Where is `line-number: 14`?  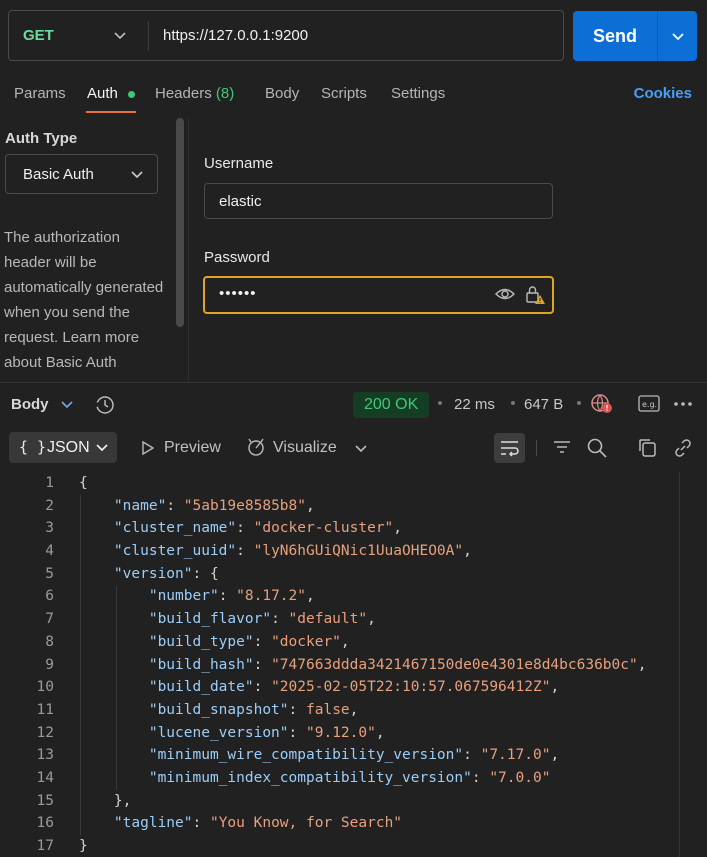 line-number: 14 is located at coordinates (45, 777).